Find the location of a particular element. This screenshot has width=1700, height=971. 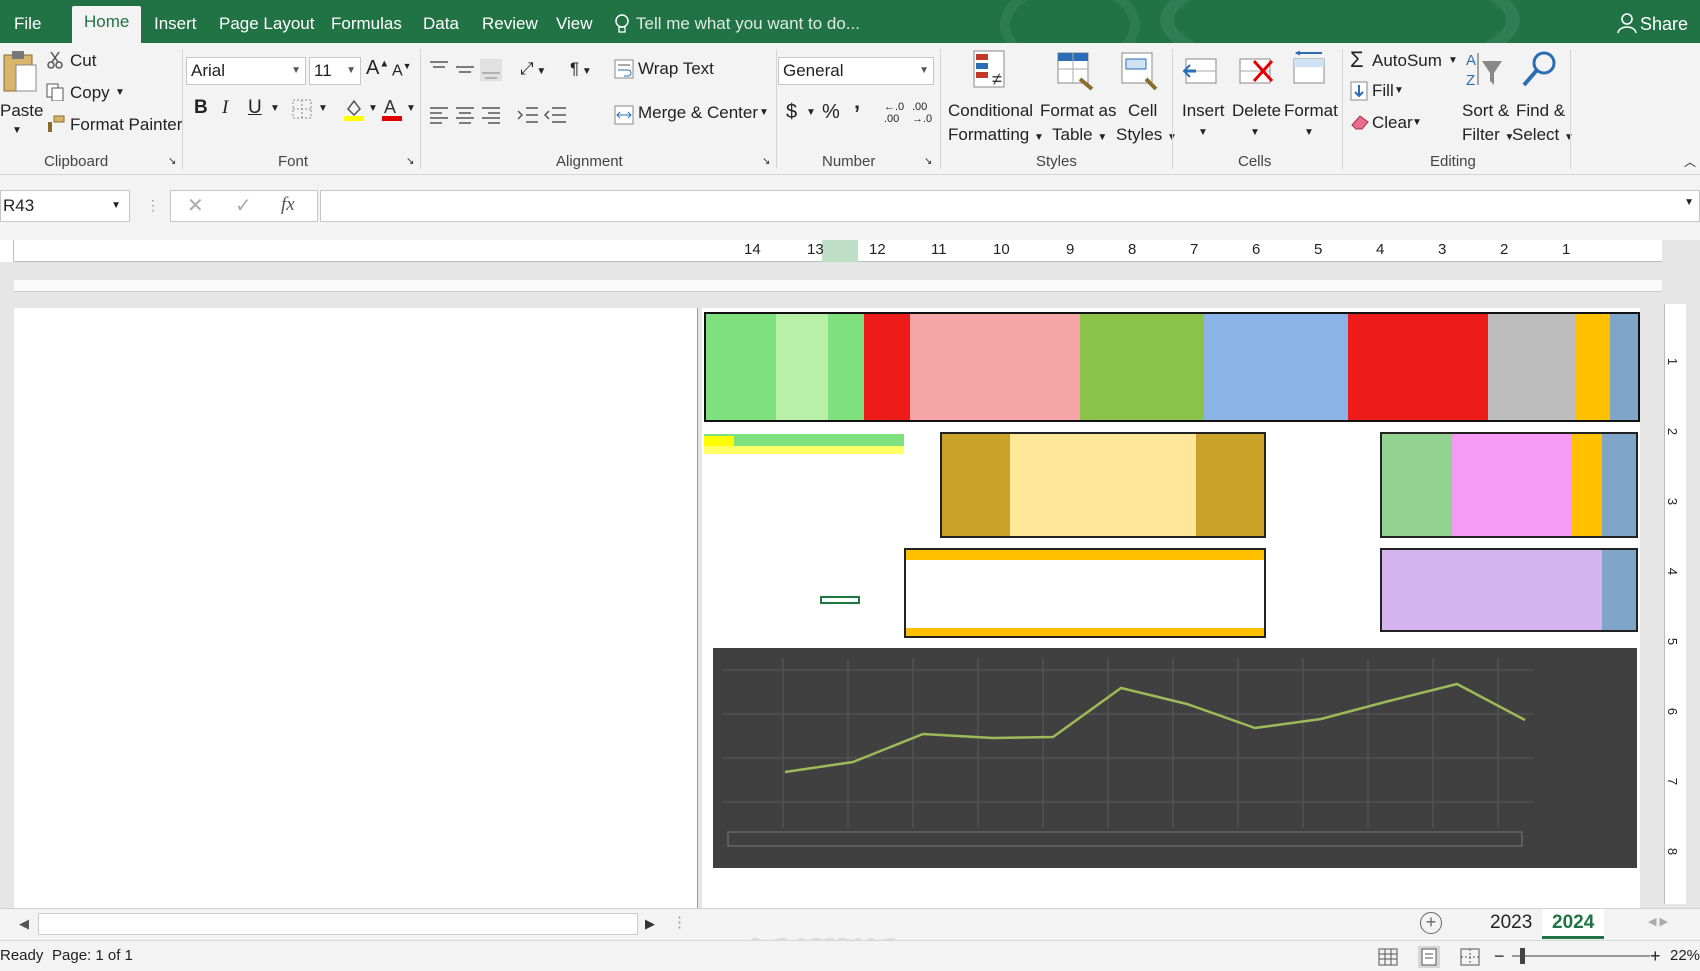

underline-button: U is located at coordinates (255, 108).